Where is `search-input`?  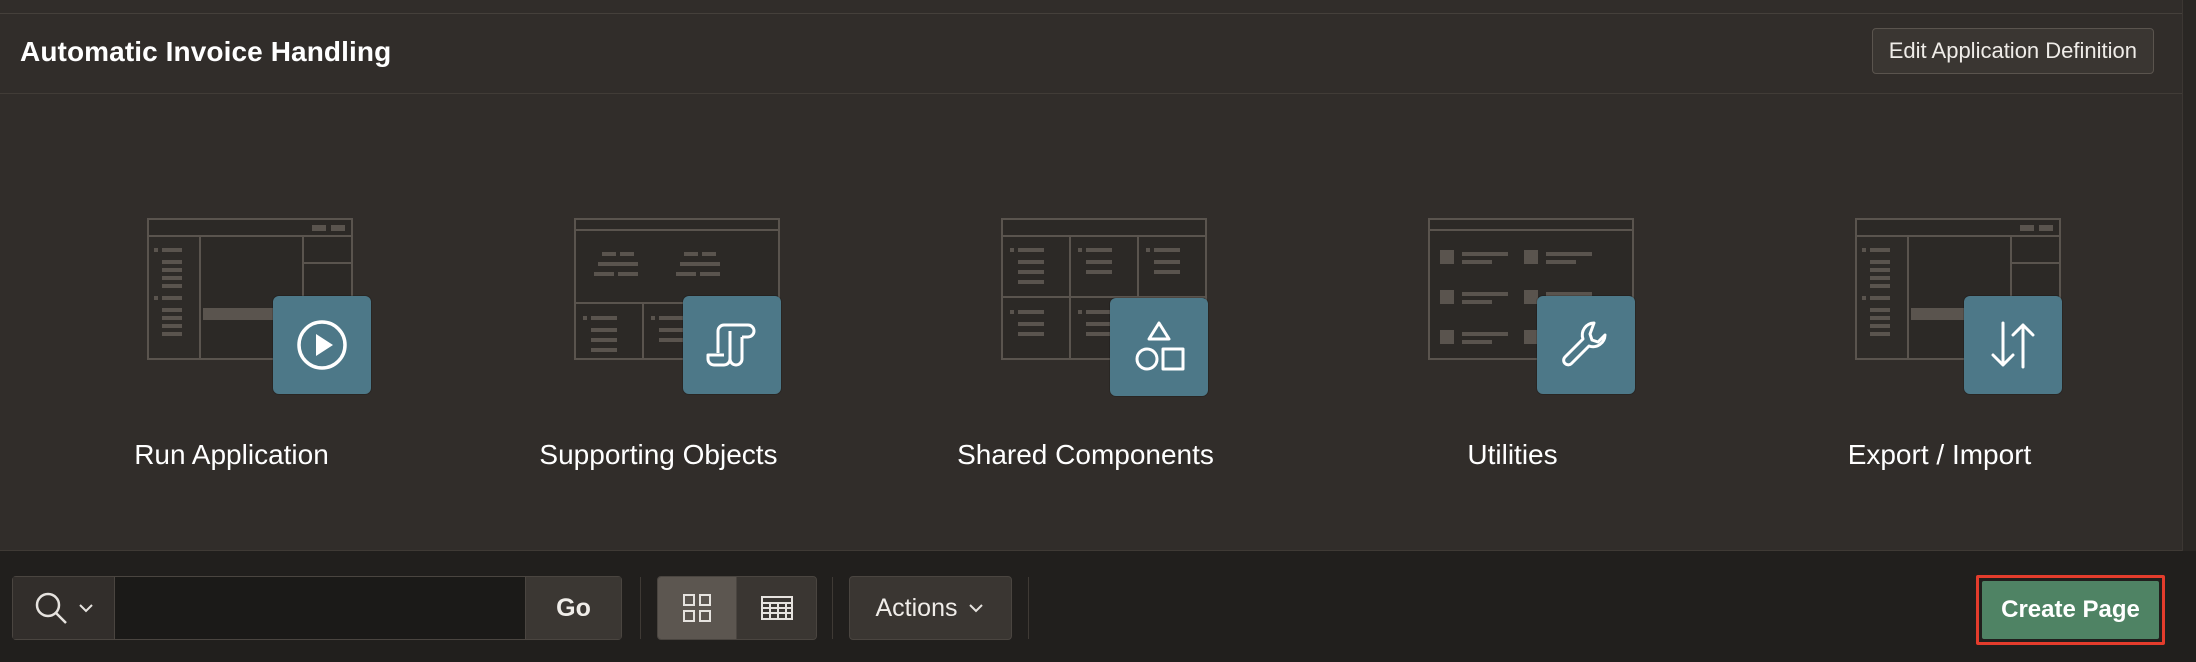 search-input is located at coordinates (320, 608).